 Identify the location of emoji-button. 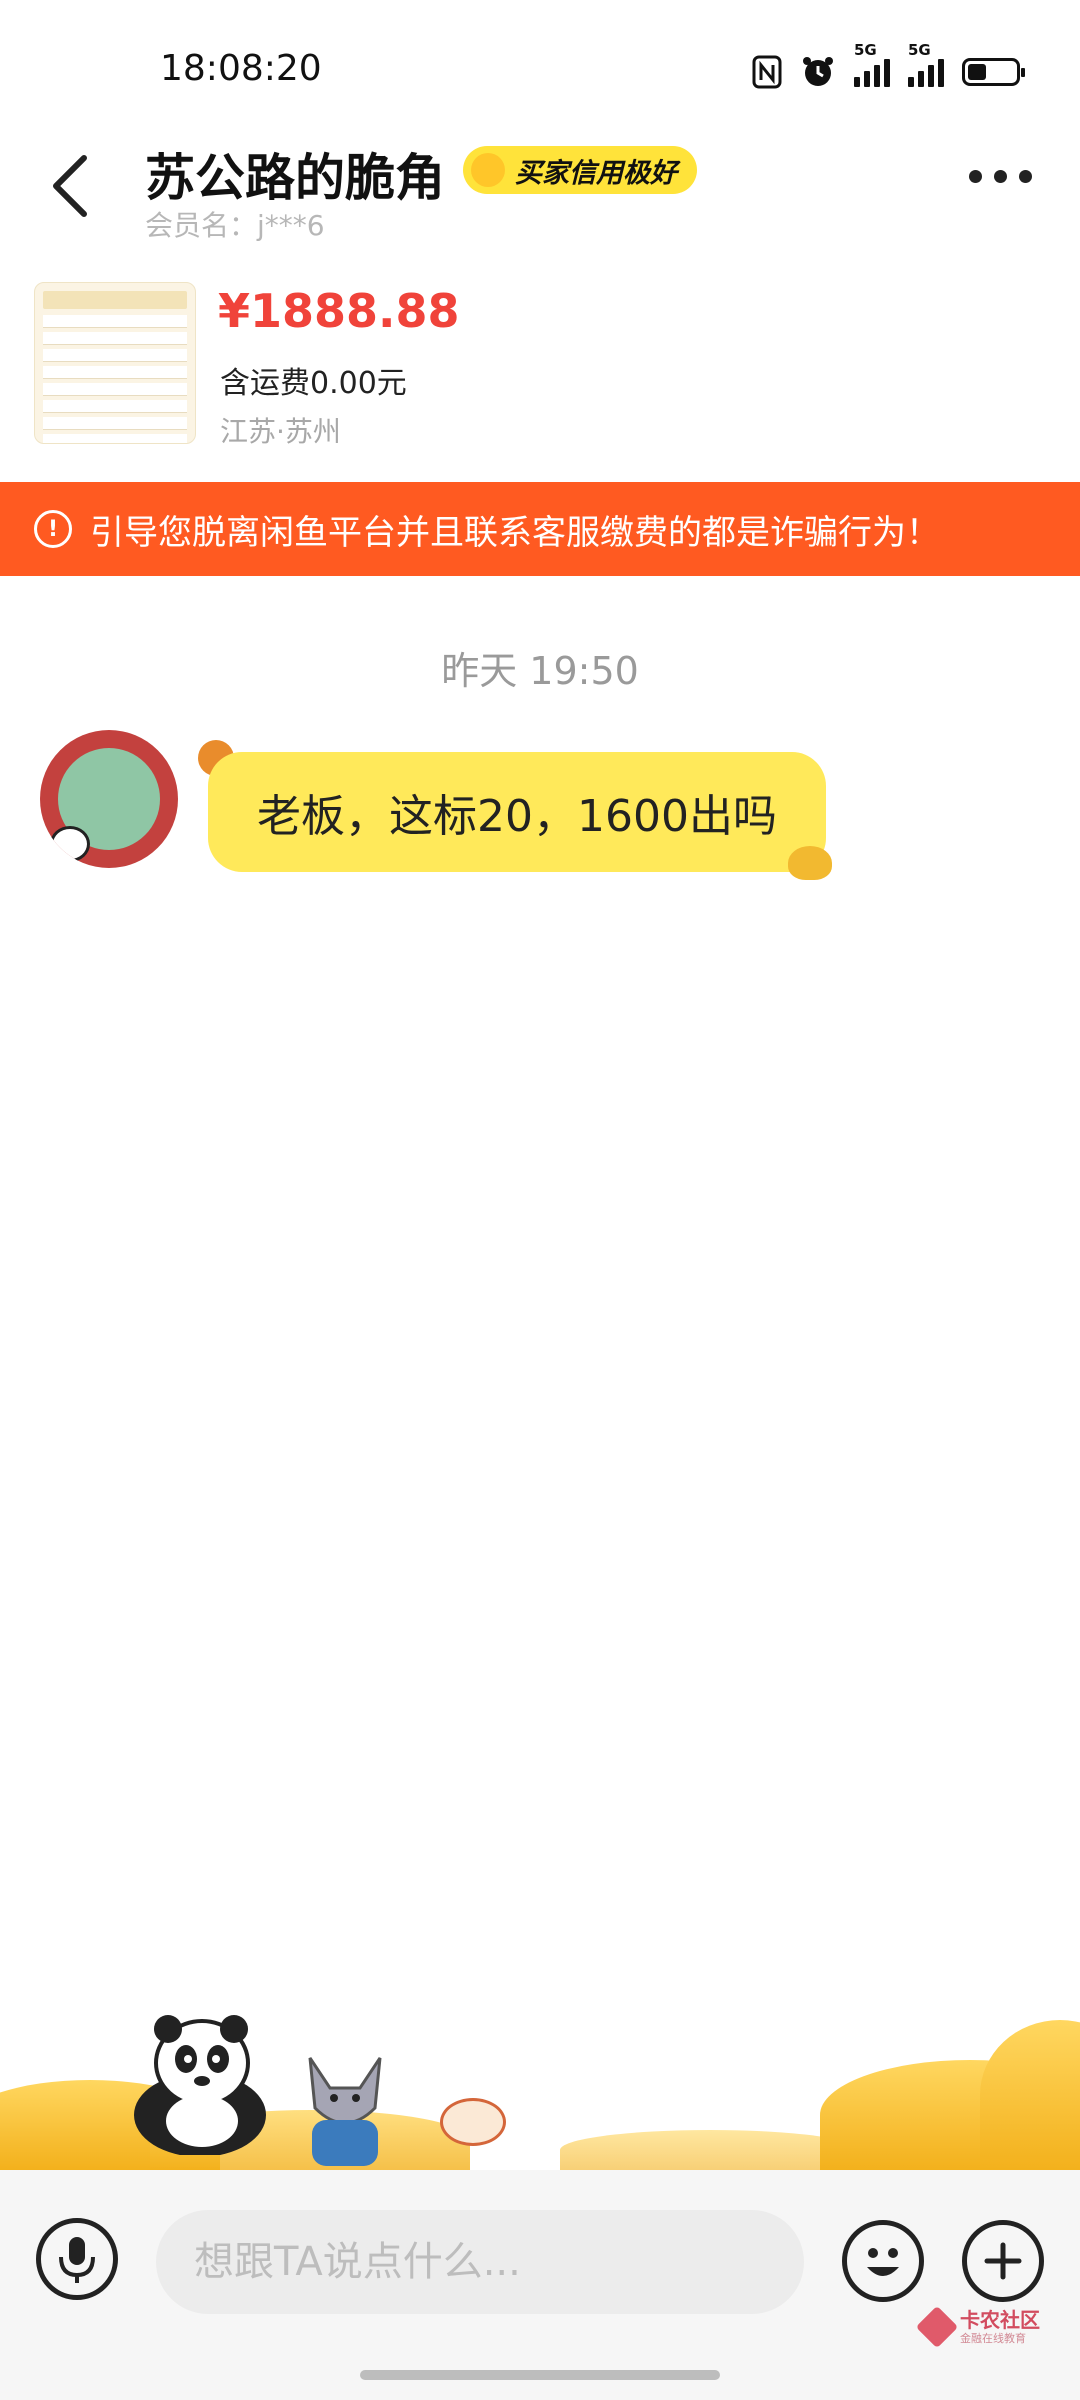
(883, 2261).